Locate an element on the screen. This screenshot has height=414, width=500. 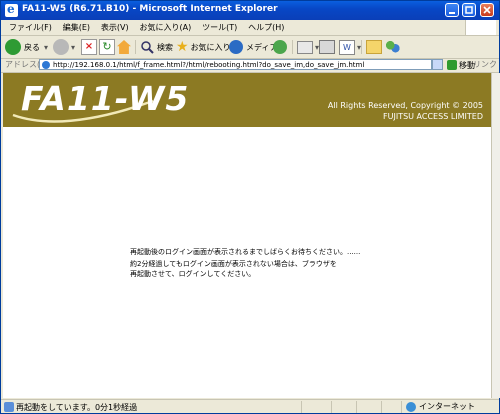
history-icon is located at coordinates (280, 47).